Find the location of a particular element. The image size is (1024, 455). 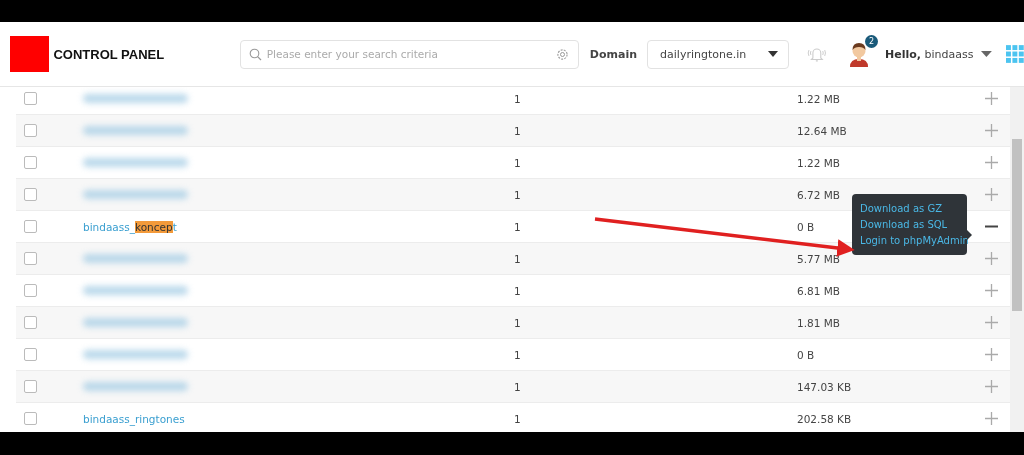

bell-icon is located at coordinates (817, 54).